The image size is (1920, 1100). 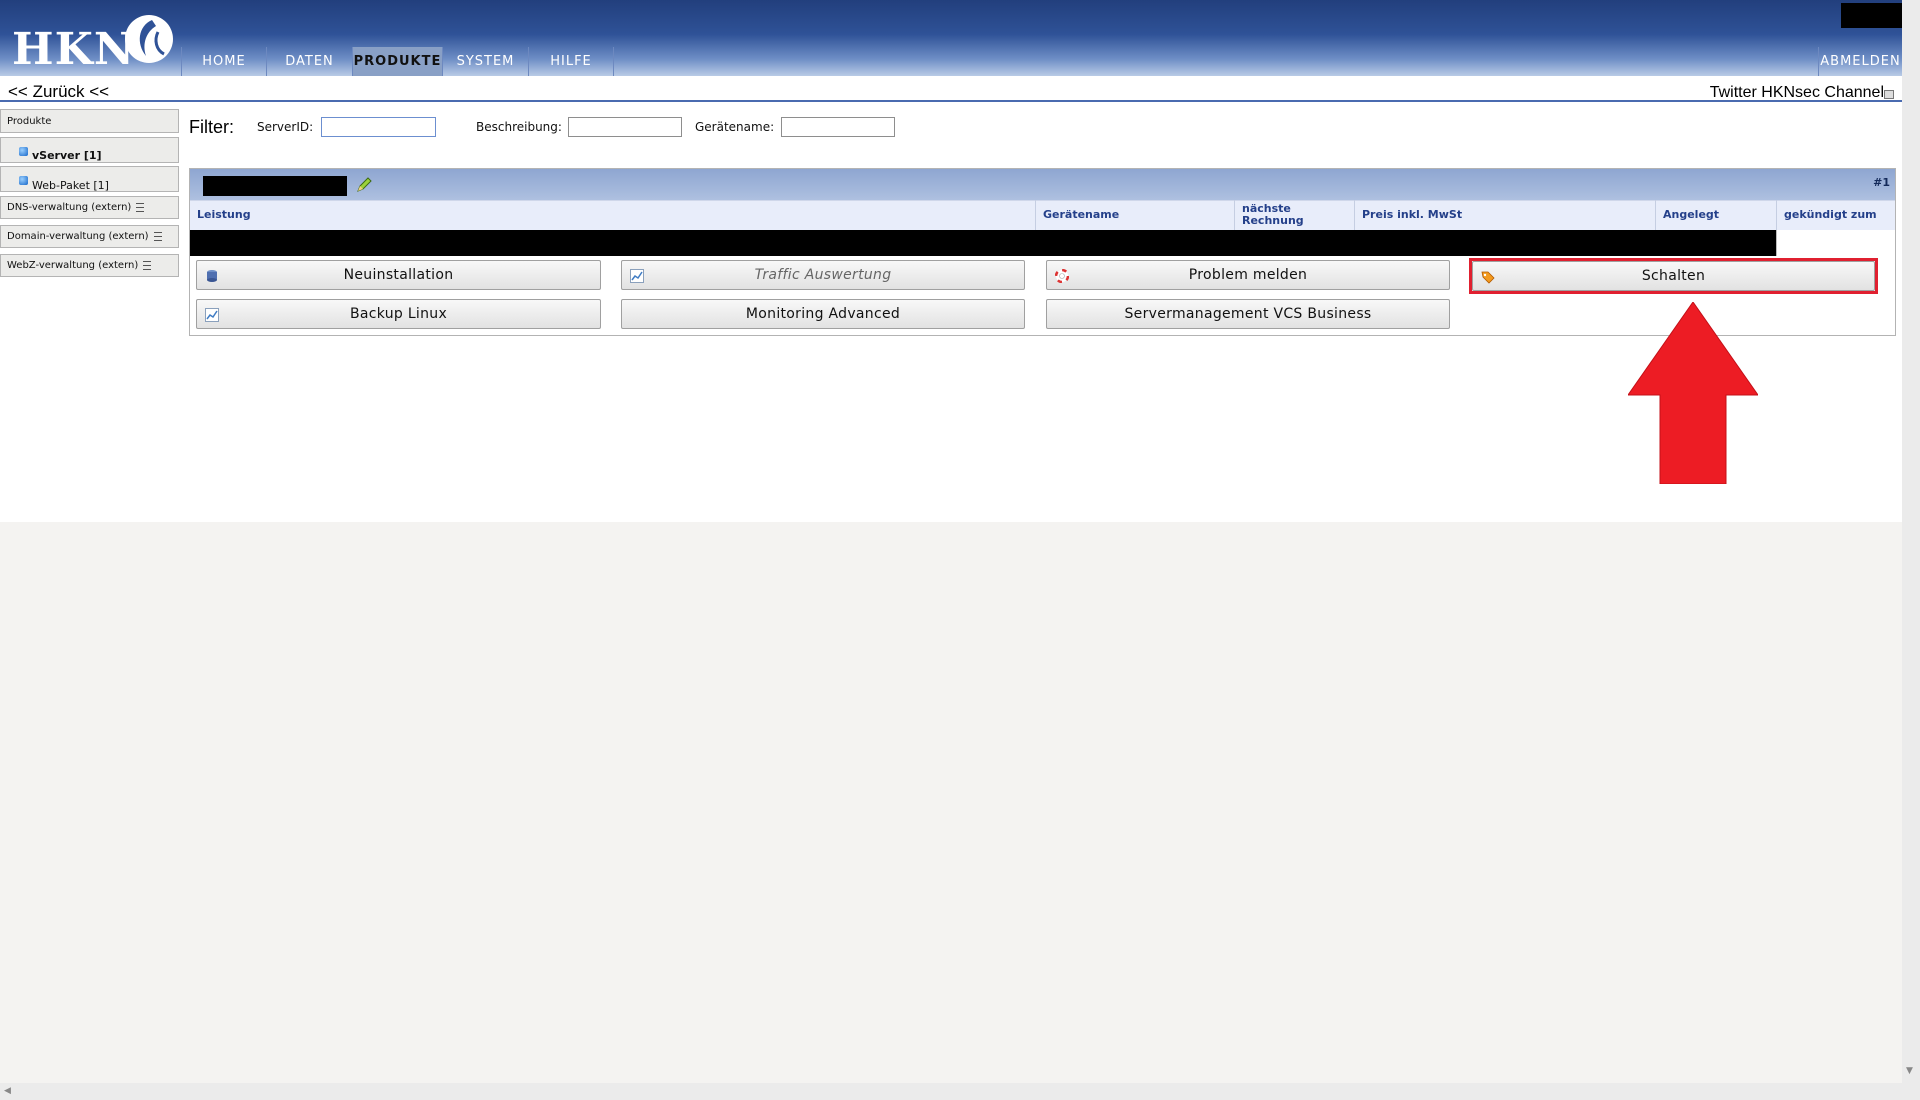 I want to click on table-title-bar, so click(x=1042, y=184).